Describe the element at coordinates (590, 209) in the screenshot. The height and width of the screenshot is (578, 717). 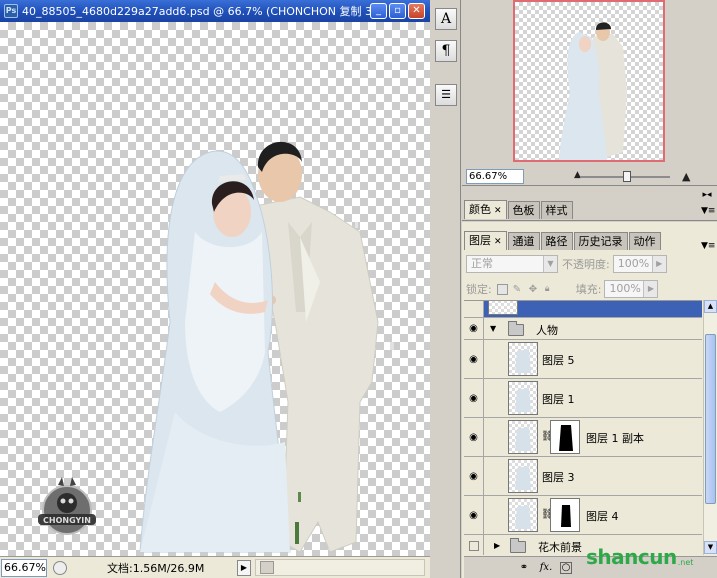
I see `color-panel-tabs: 颜色 ✕ 色板 样式` at that location.